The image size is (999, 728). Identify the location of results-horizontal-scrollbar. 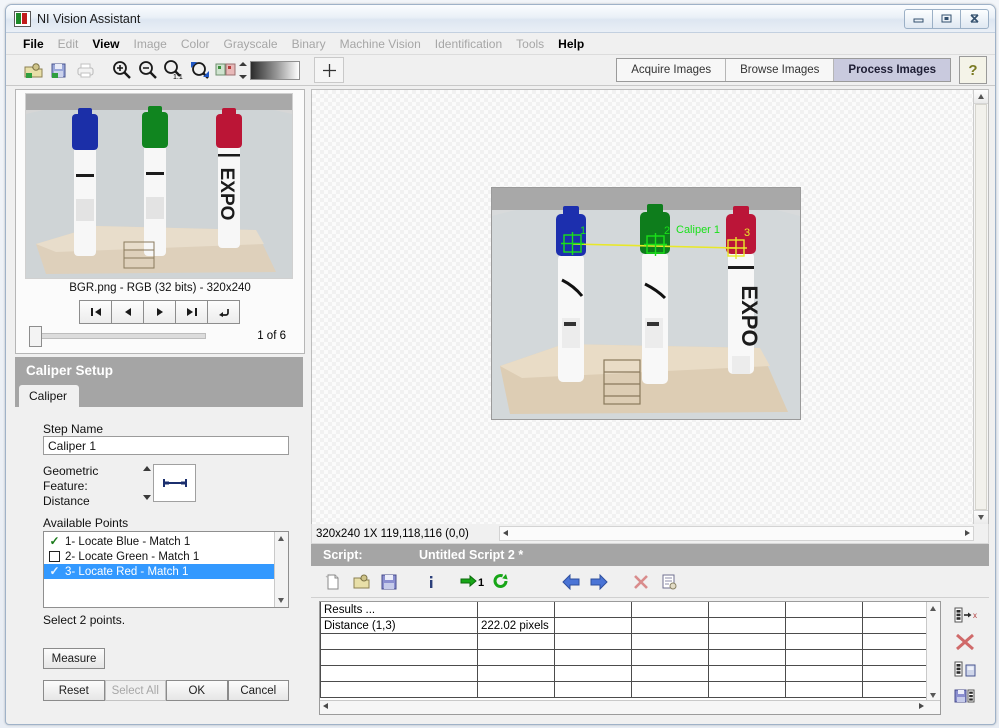
(630, 707).